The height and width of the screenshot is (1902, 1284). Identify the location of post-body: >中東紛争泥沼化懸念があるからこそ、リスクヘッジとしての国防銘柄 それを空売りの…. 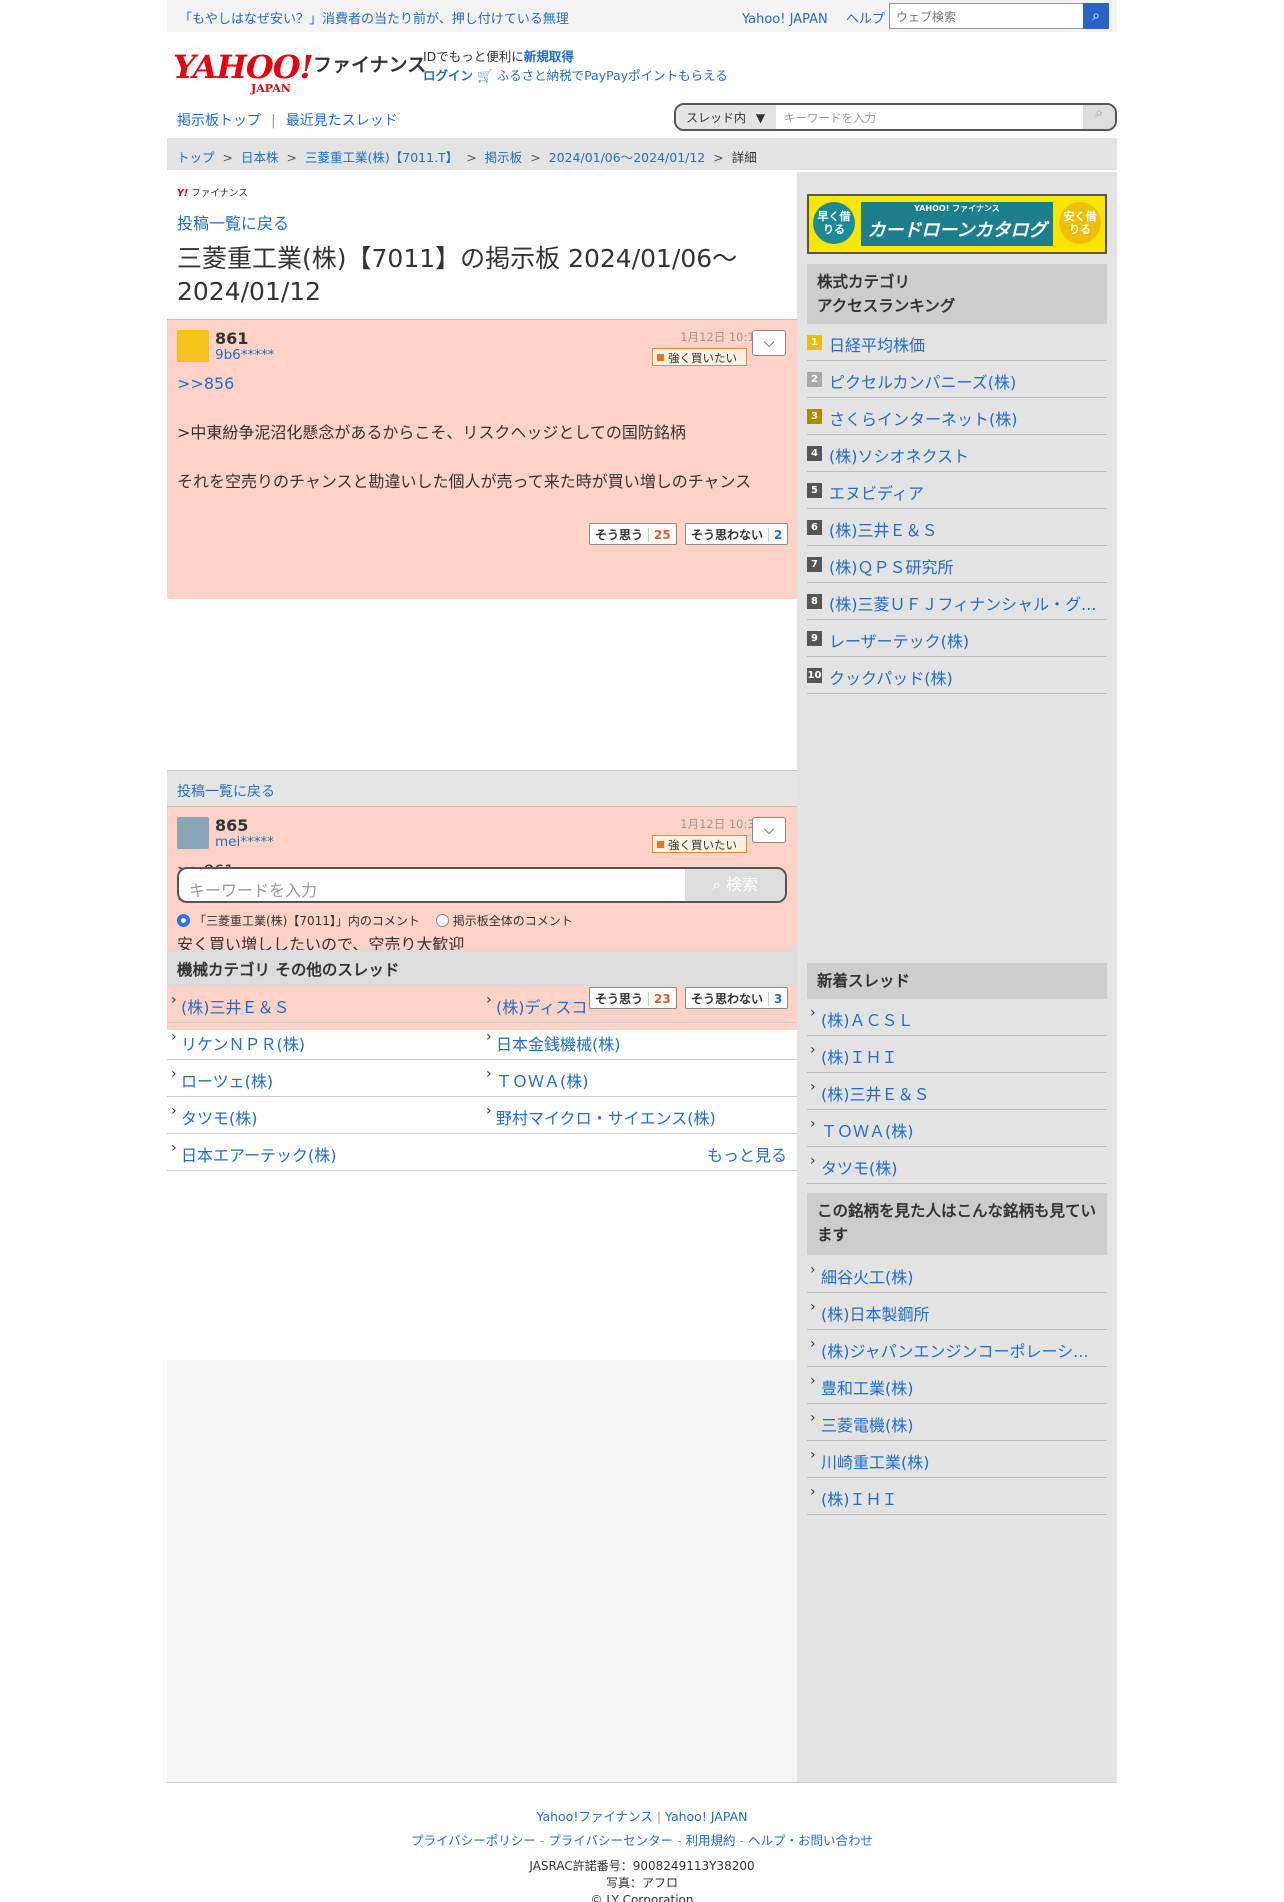
(464, 457).